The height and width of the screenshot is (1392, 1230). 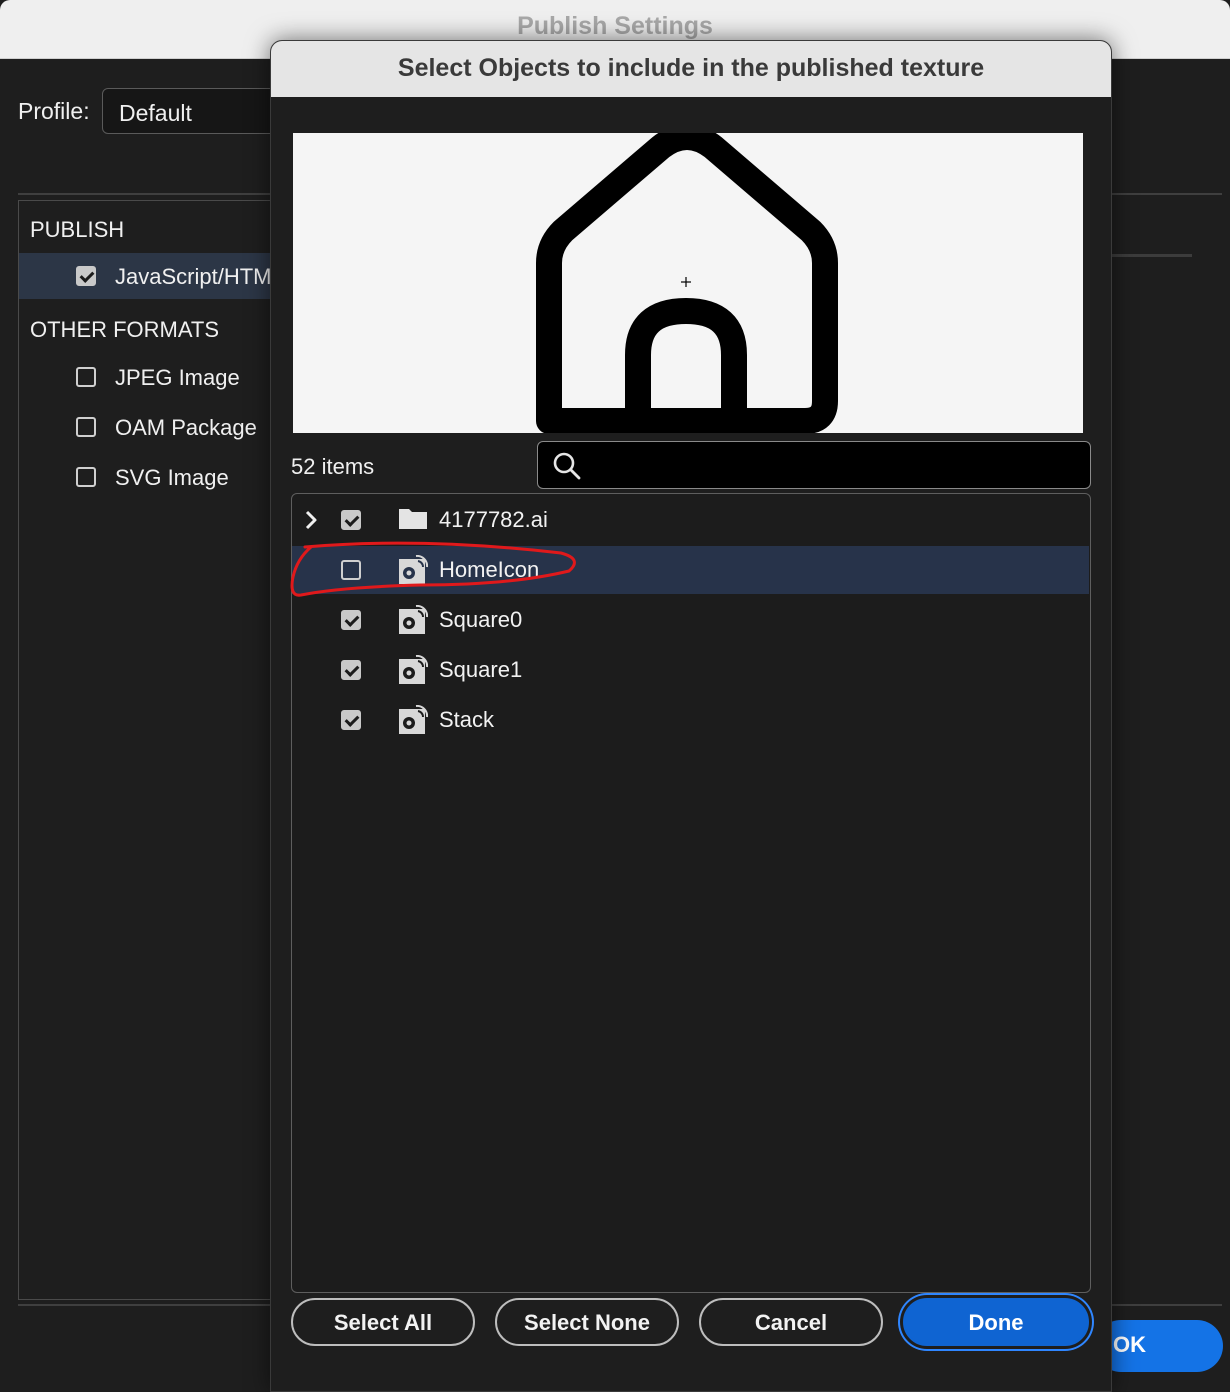 I want to click on folder-icon, so click(x=413, y=519).